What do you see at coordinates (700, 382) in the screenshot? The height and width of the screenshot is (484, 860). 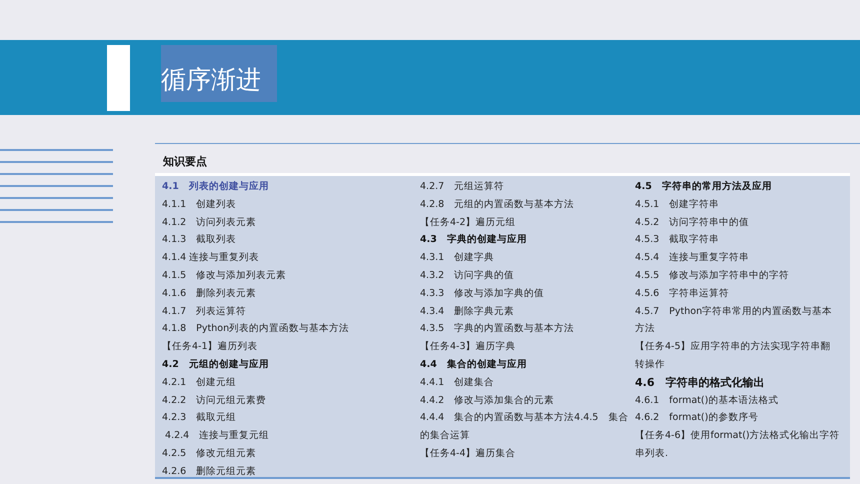 I see `outline-heading: 4.6 字符串的格式化输出` at bounding box center [700, 382].